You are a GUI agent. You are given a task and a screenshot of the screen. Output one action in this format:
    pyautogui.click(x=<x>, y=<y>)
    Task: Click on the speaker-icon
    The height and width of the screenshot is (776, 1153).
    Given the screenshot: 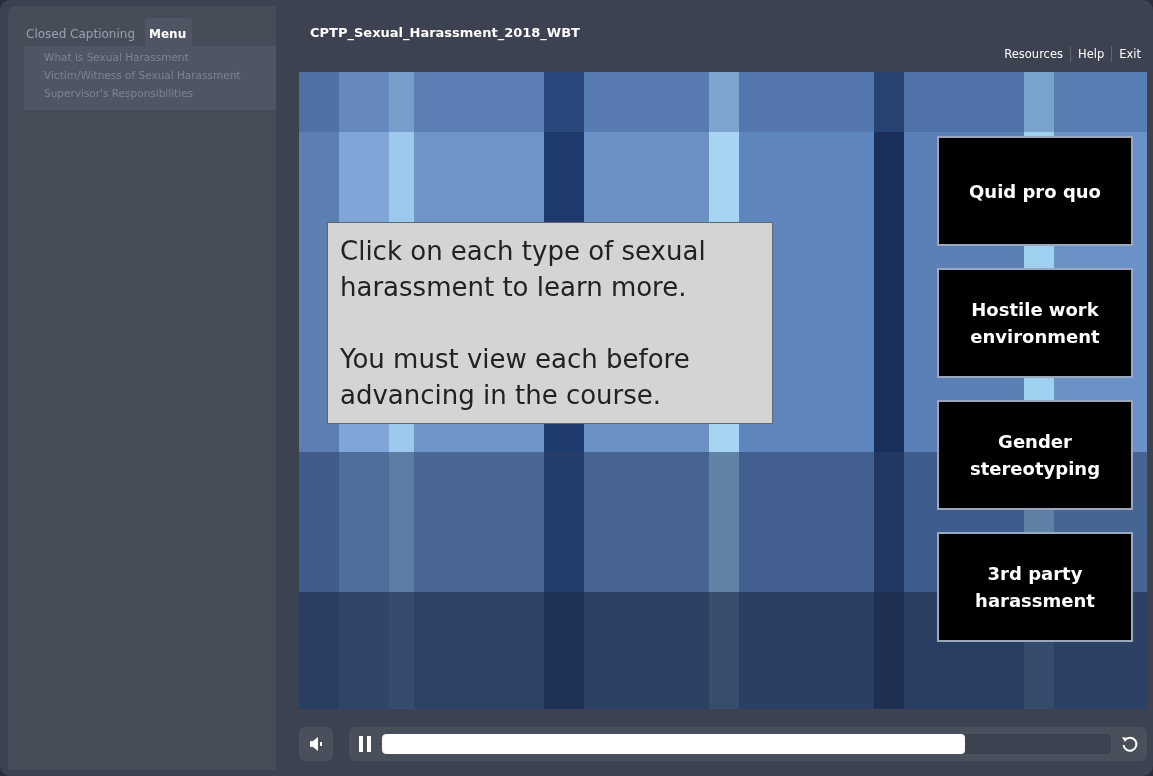 What is the action you would take?
    pyautogui.click(x=316, y=744)
    